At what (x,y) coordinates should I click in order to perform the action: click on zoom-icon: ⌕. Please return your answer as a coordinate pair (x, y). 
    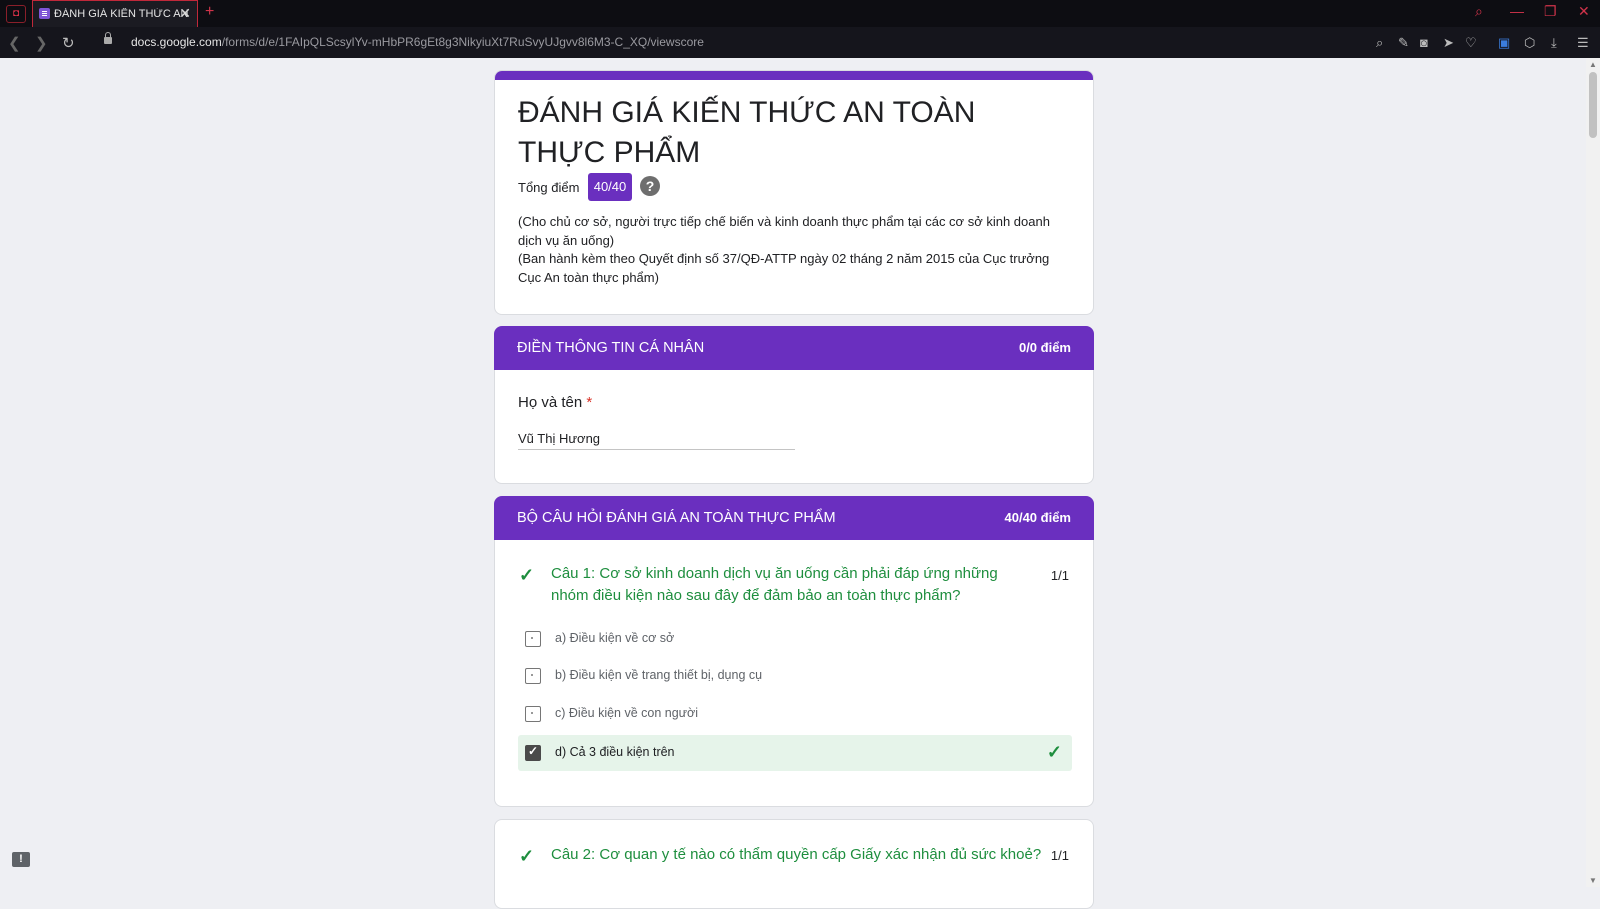
    Looking at the image, I should click on (1379, 43).